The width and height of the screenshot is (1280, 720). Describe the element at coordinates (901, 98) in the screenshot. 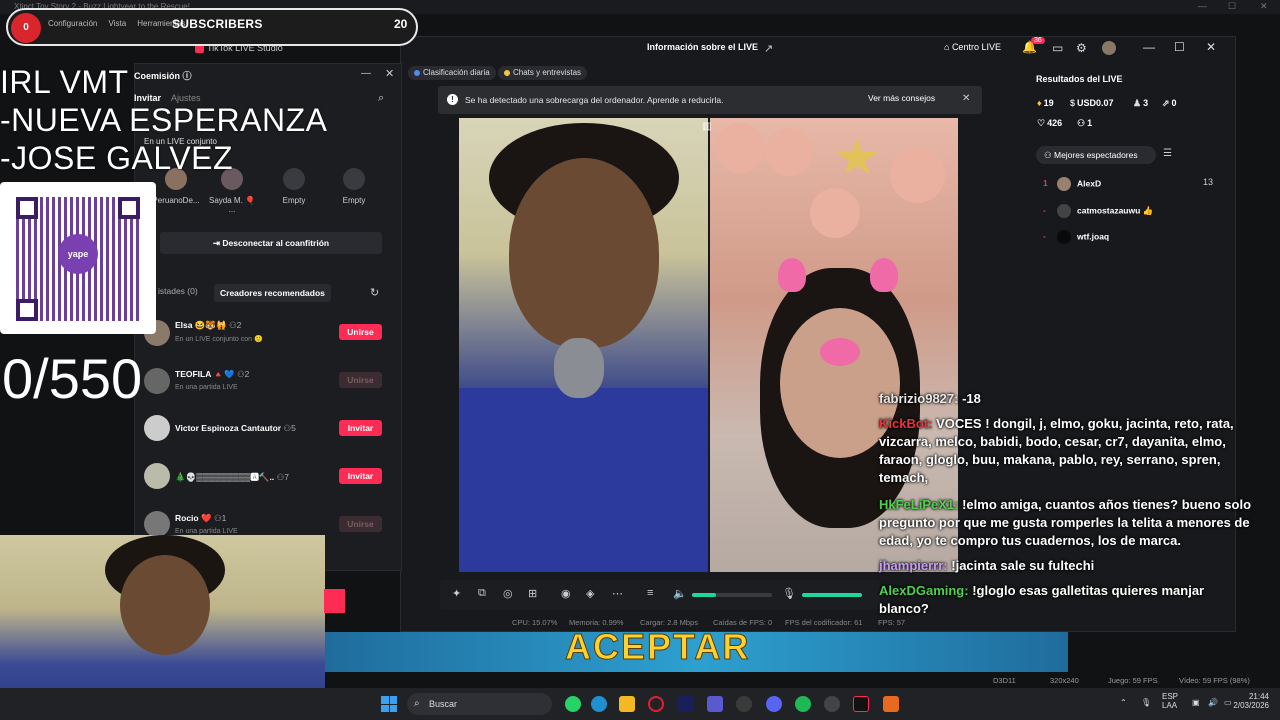

I see `more-tips-button: Ver más consejos` at that location.